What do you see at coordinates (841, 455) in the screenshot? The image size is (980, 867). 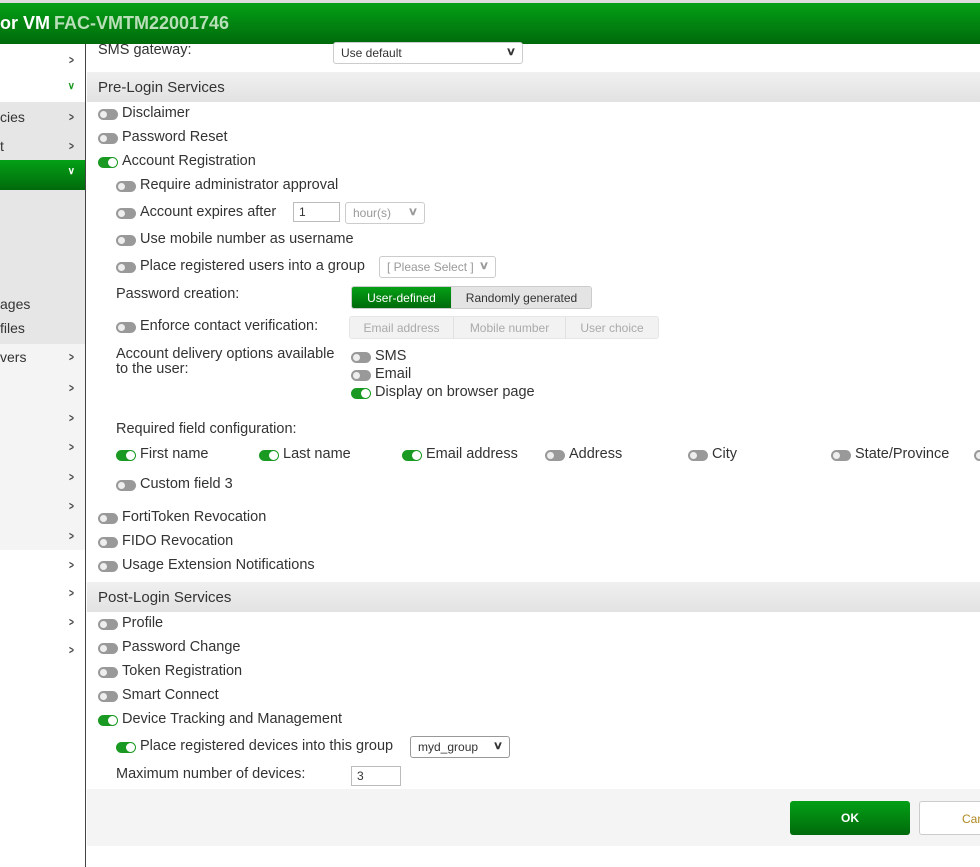 I see `state-province-toggle` at bounding box center [841, 455].